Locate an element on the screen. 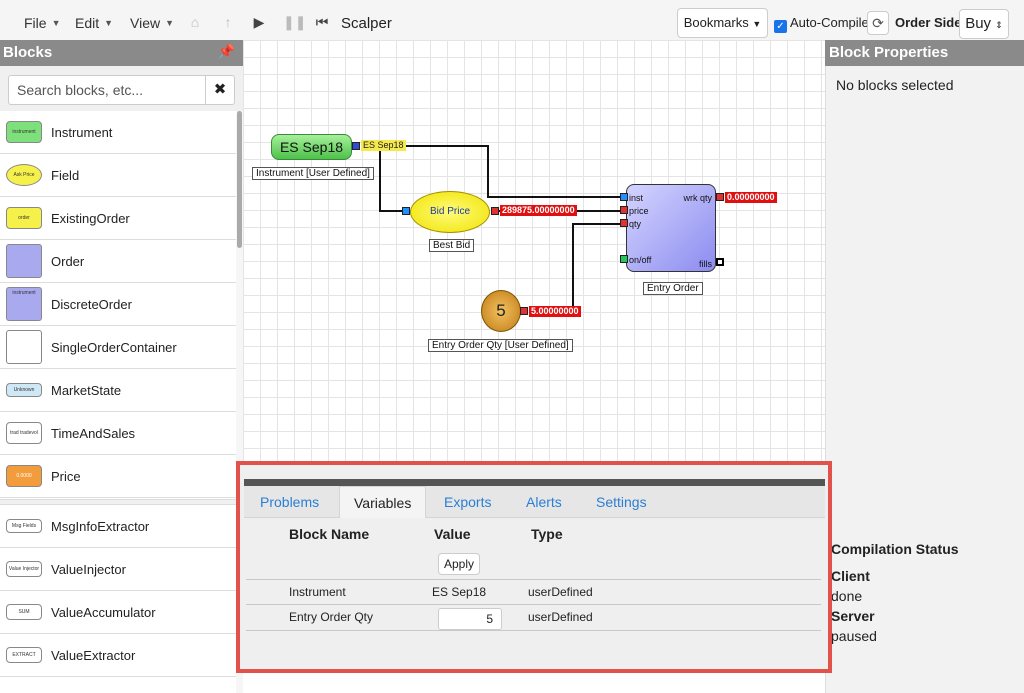  bookmarks-button: Bookmarks ▼ is located at coordinates (722, 23).